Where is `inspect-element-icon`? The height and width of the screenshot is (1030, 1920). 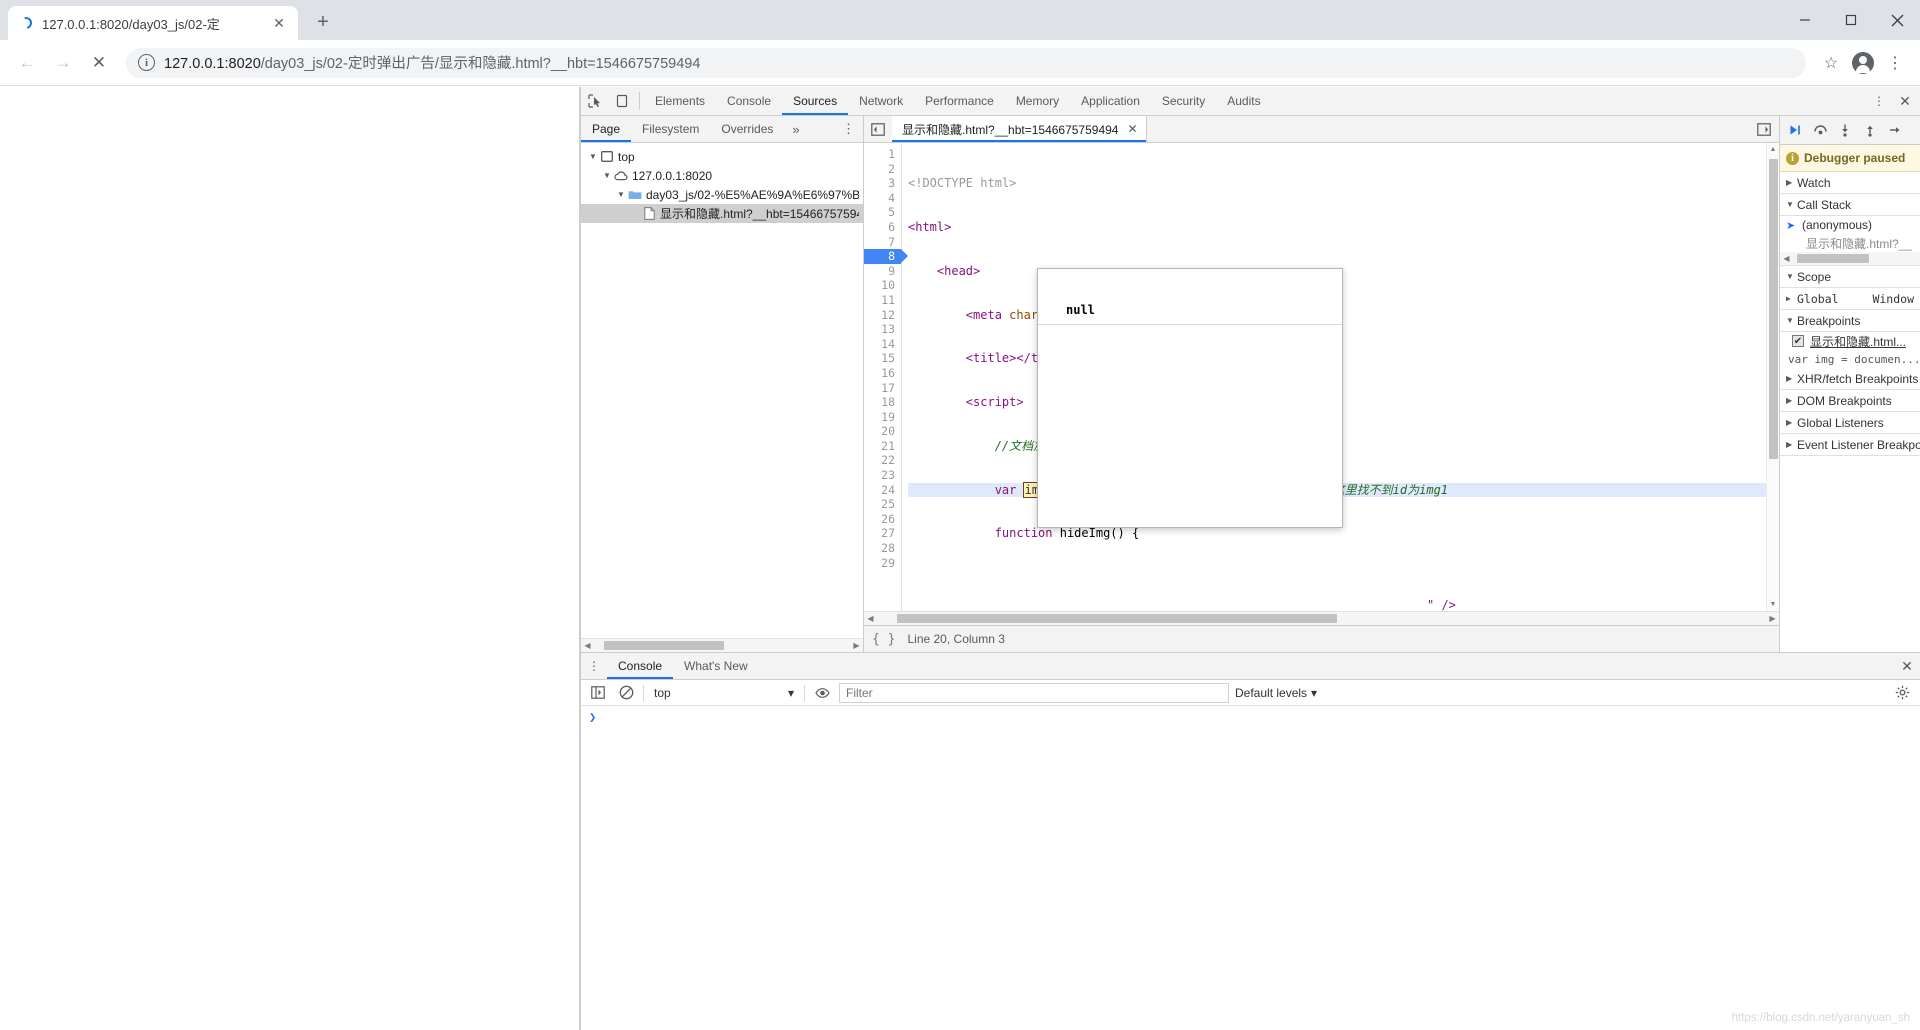 inspect-element-icon is located at coordinates (594, 101).